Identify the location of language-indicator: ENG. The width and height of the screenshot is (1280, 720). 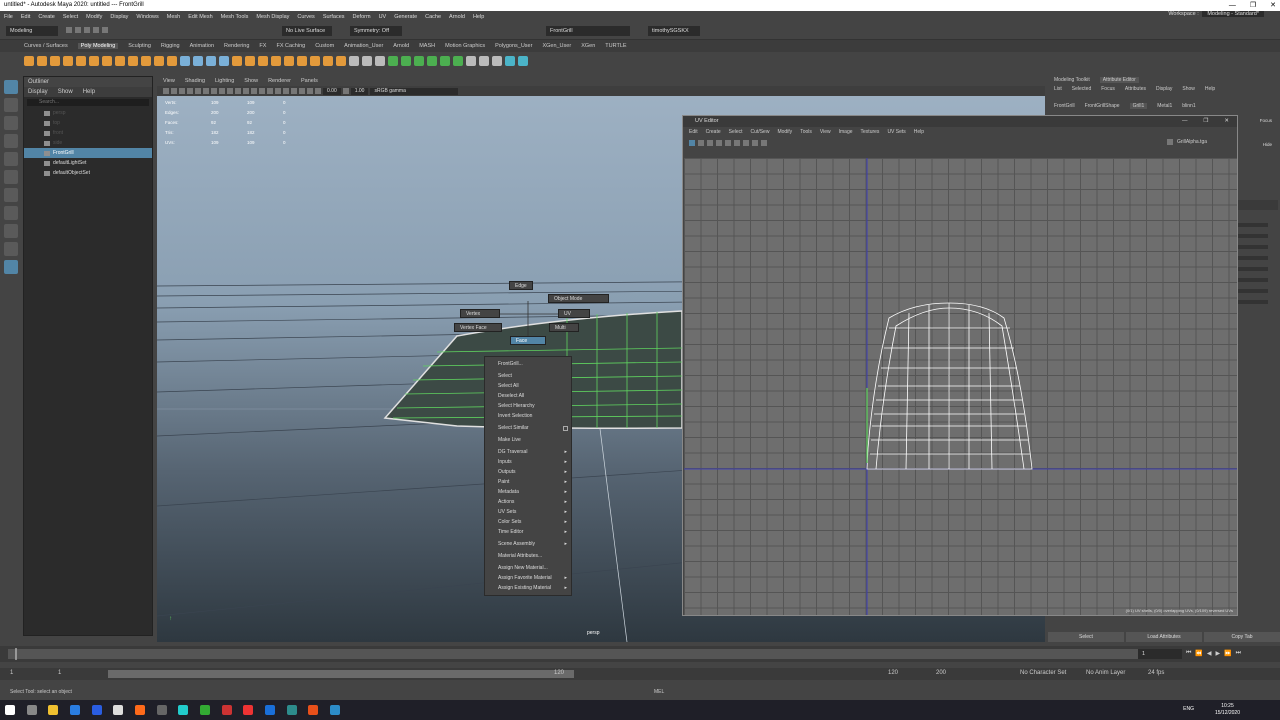
(1188, 709).